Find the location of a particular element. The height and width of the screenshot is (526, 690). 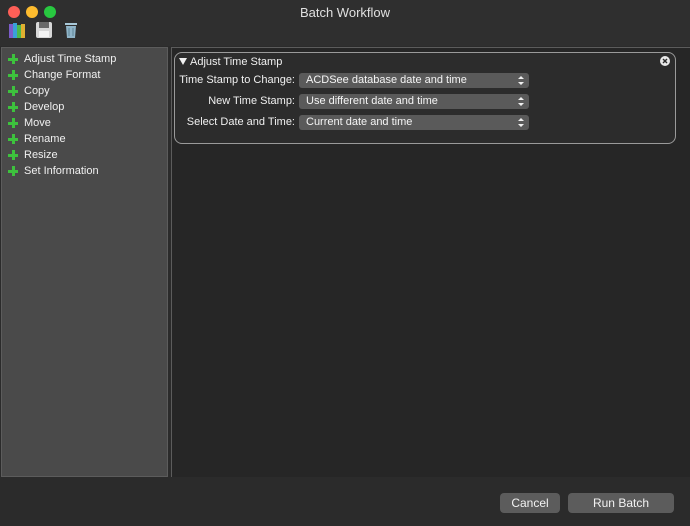

title-bar: Batch Workflow is located at coordinates (345, 23).